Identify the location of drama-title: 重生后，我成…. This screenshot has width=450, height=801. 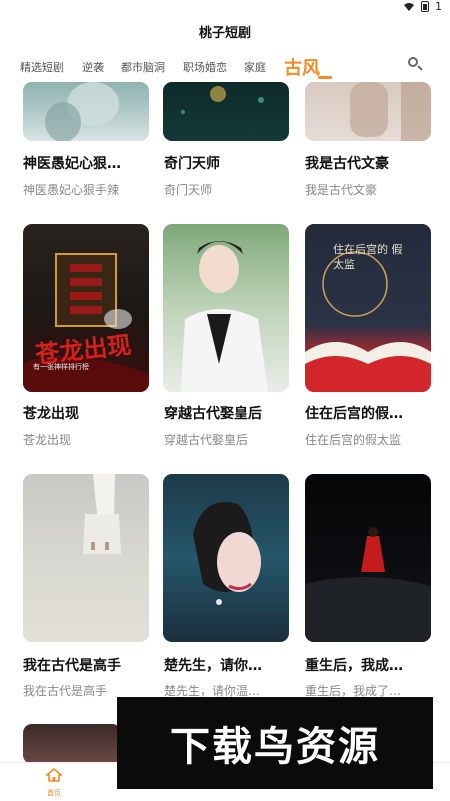
(367, 665).